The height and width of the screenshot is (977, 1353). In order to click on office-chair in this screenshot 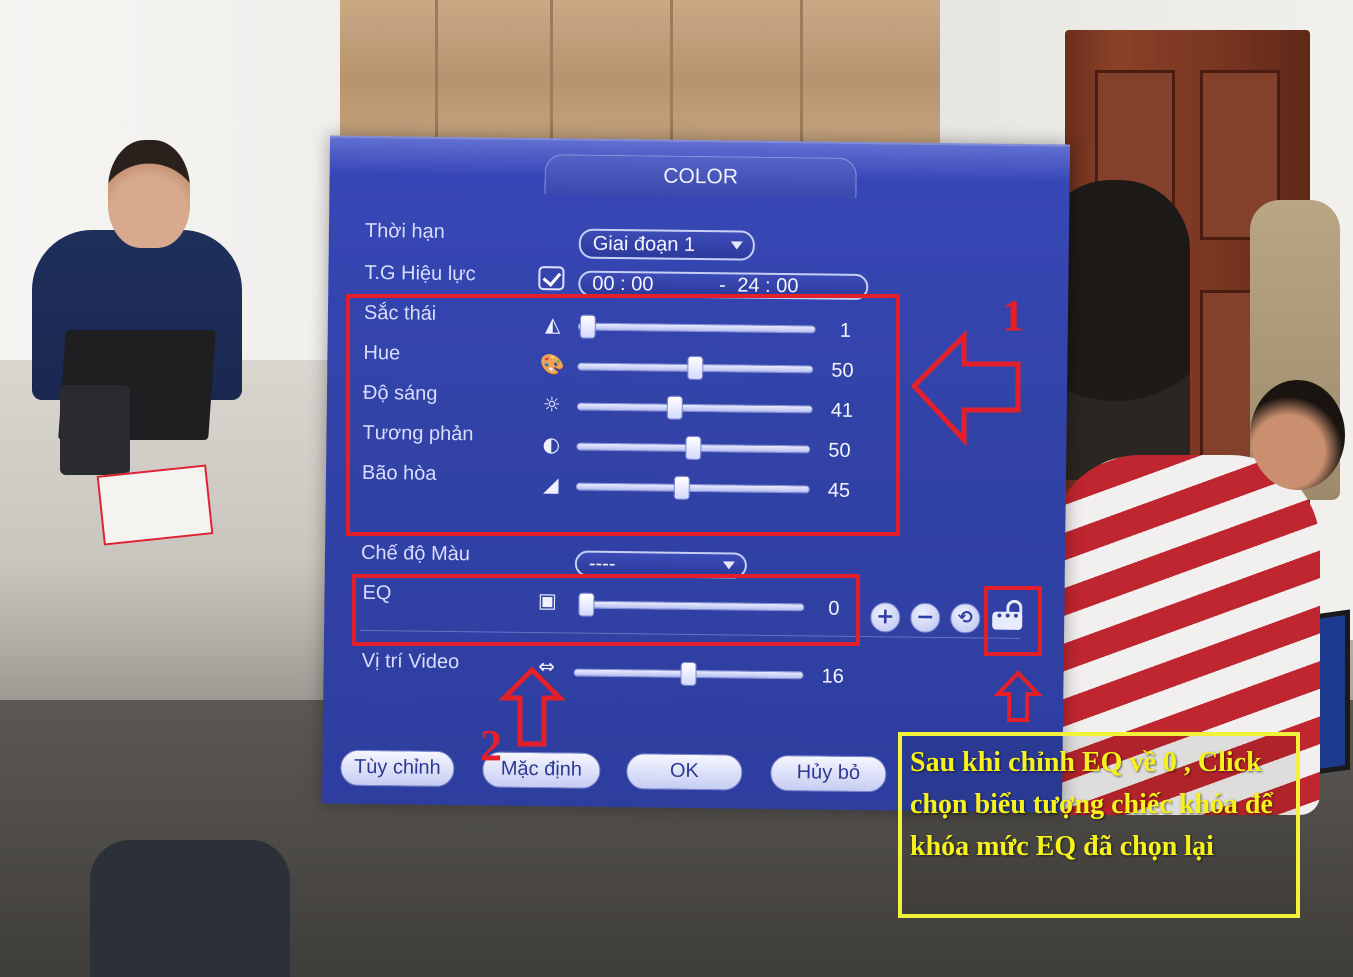, I will do `click(190, 908)`.